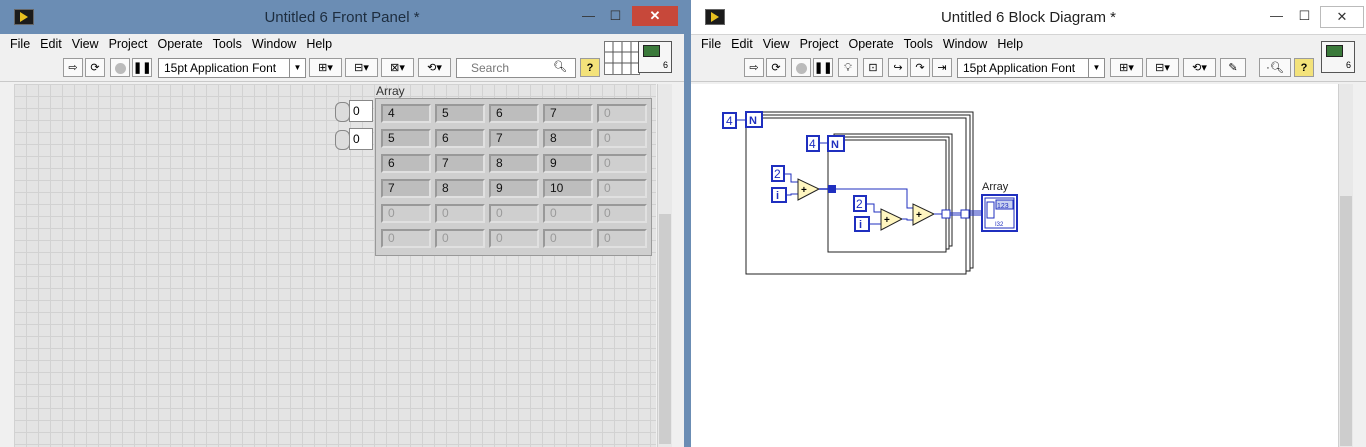  I want to click on connector-pane, so click(622, 58).